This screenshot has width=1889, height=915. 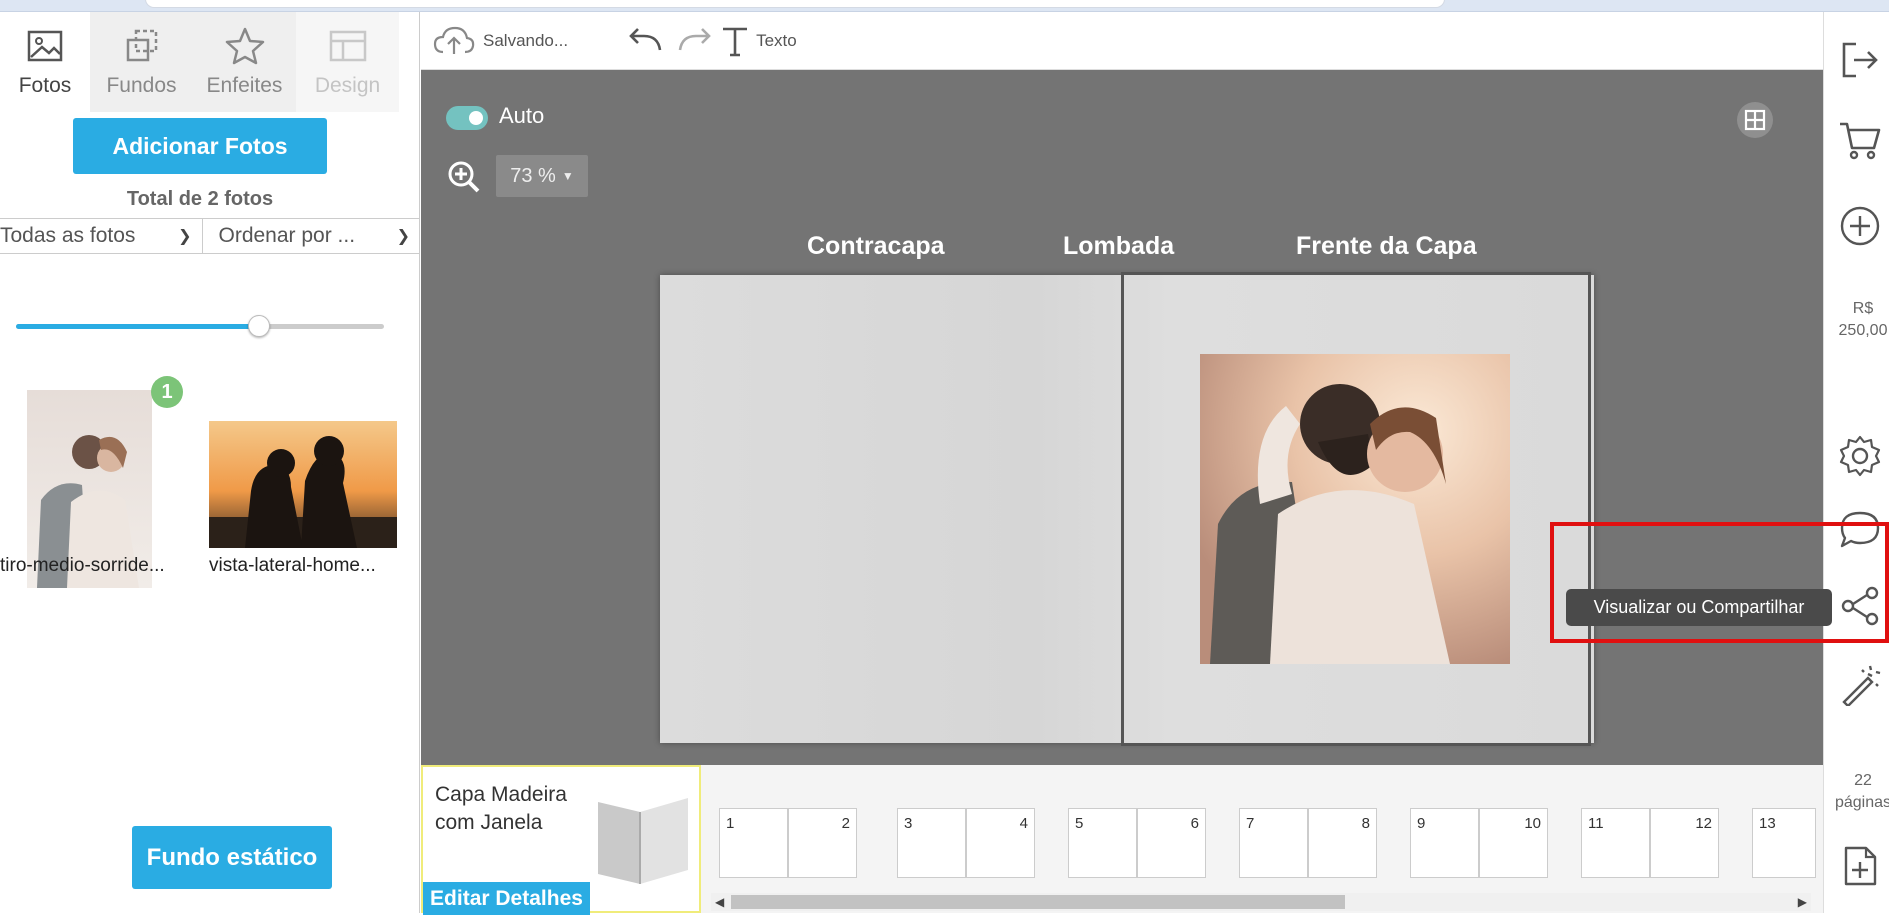 What do you see at coordinates (776, 40) in the screenshot?
I see `text-label: Texto` at bounding box center [776, 40].